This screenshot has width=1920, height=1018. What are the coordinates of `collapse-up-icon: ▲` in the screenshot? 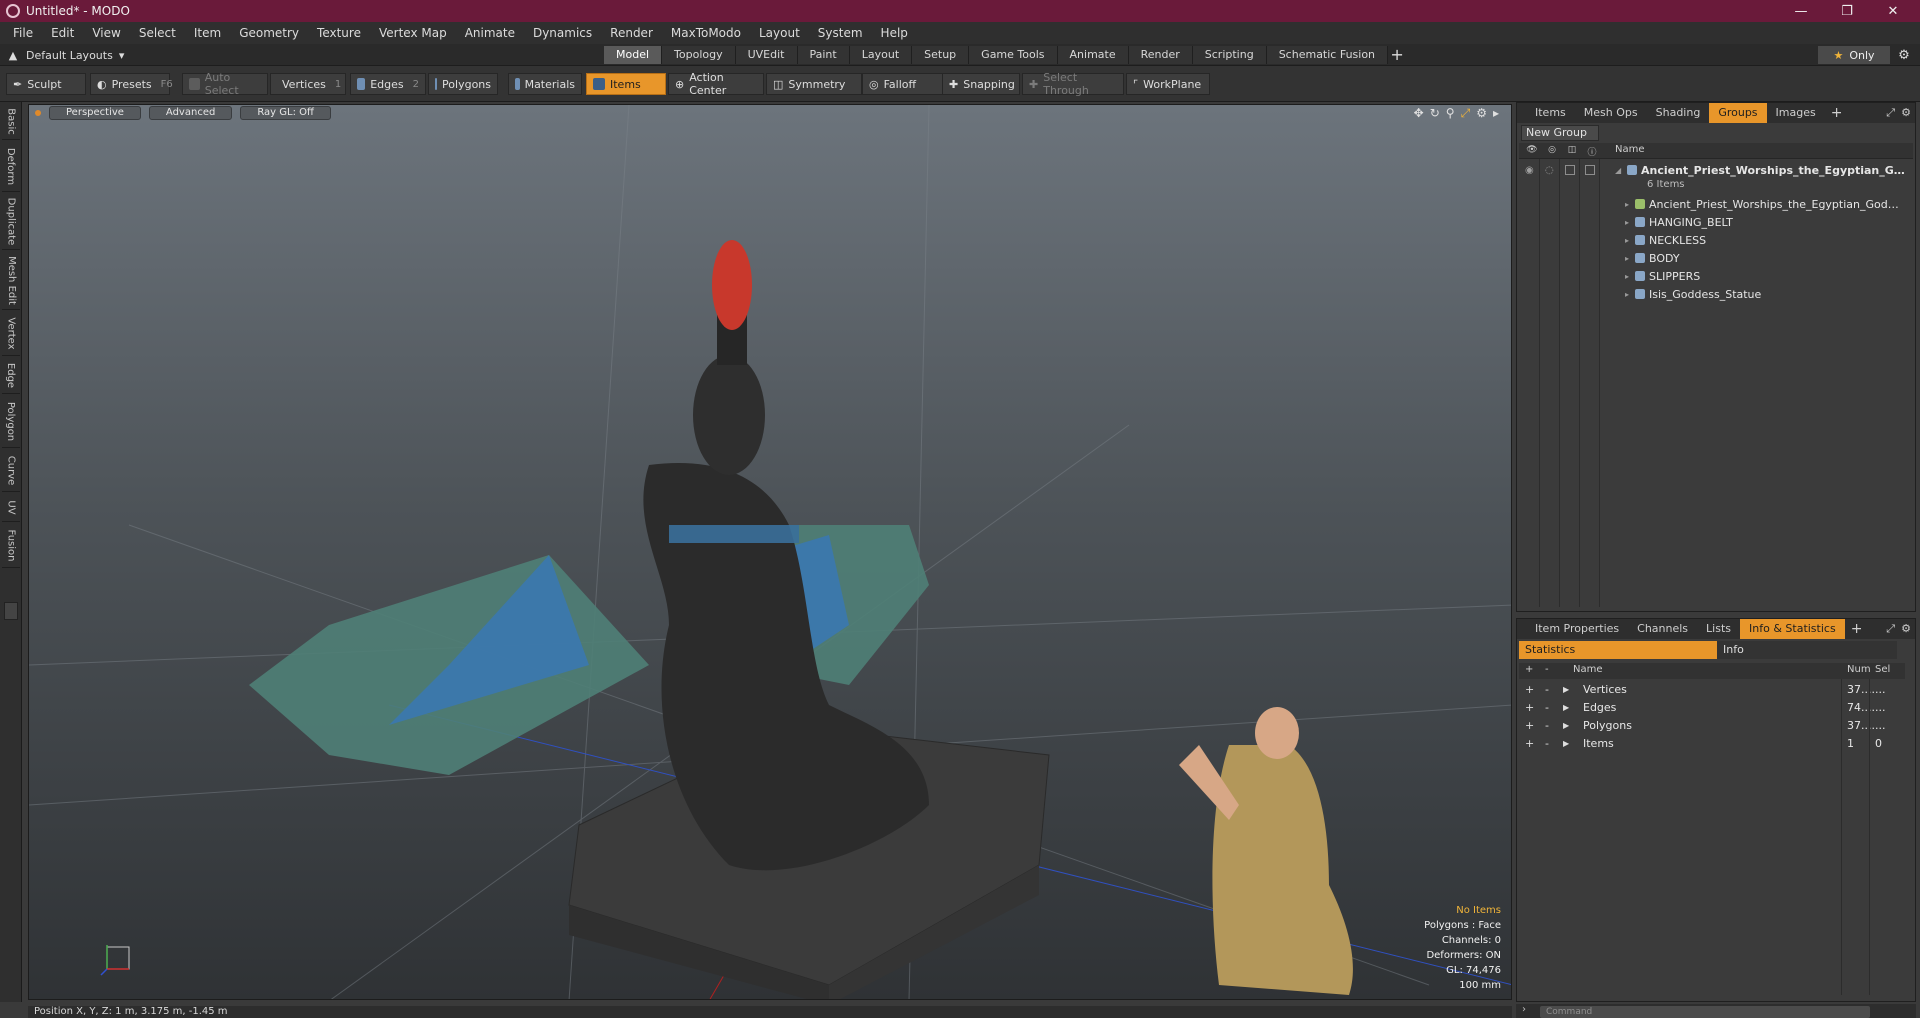 It's located at (13, 55).